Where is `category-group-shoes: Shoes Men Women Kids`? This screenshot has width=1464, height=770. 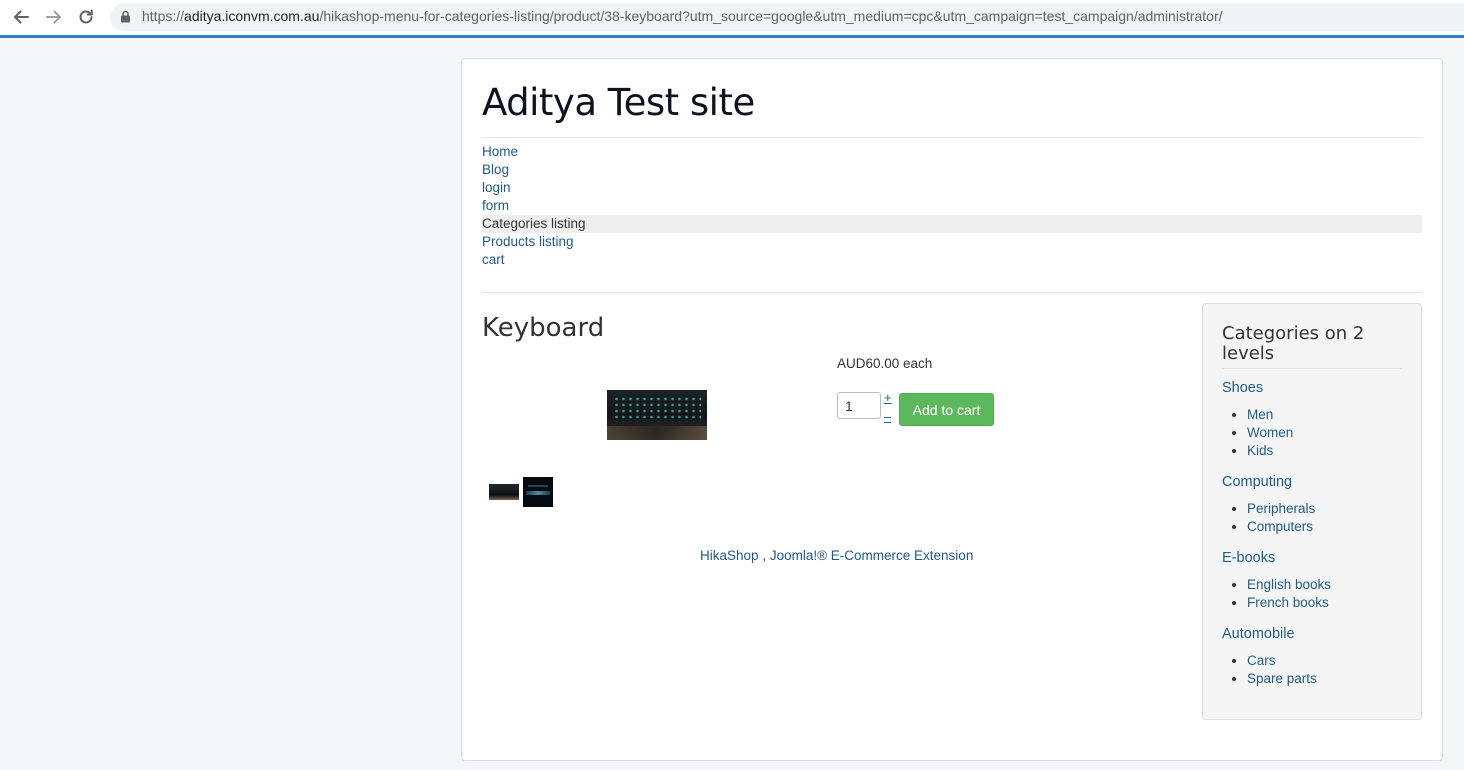 category-group-shoes: Shoes Men Women Kids is located at coordinates (1317, 419).